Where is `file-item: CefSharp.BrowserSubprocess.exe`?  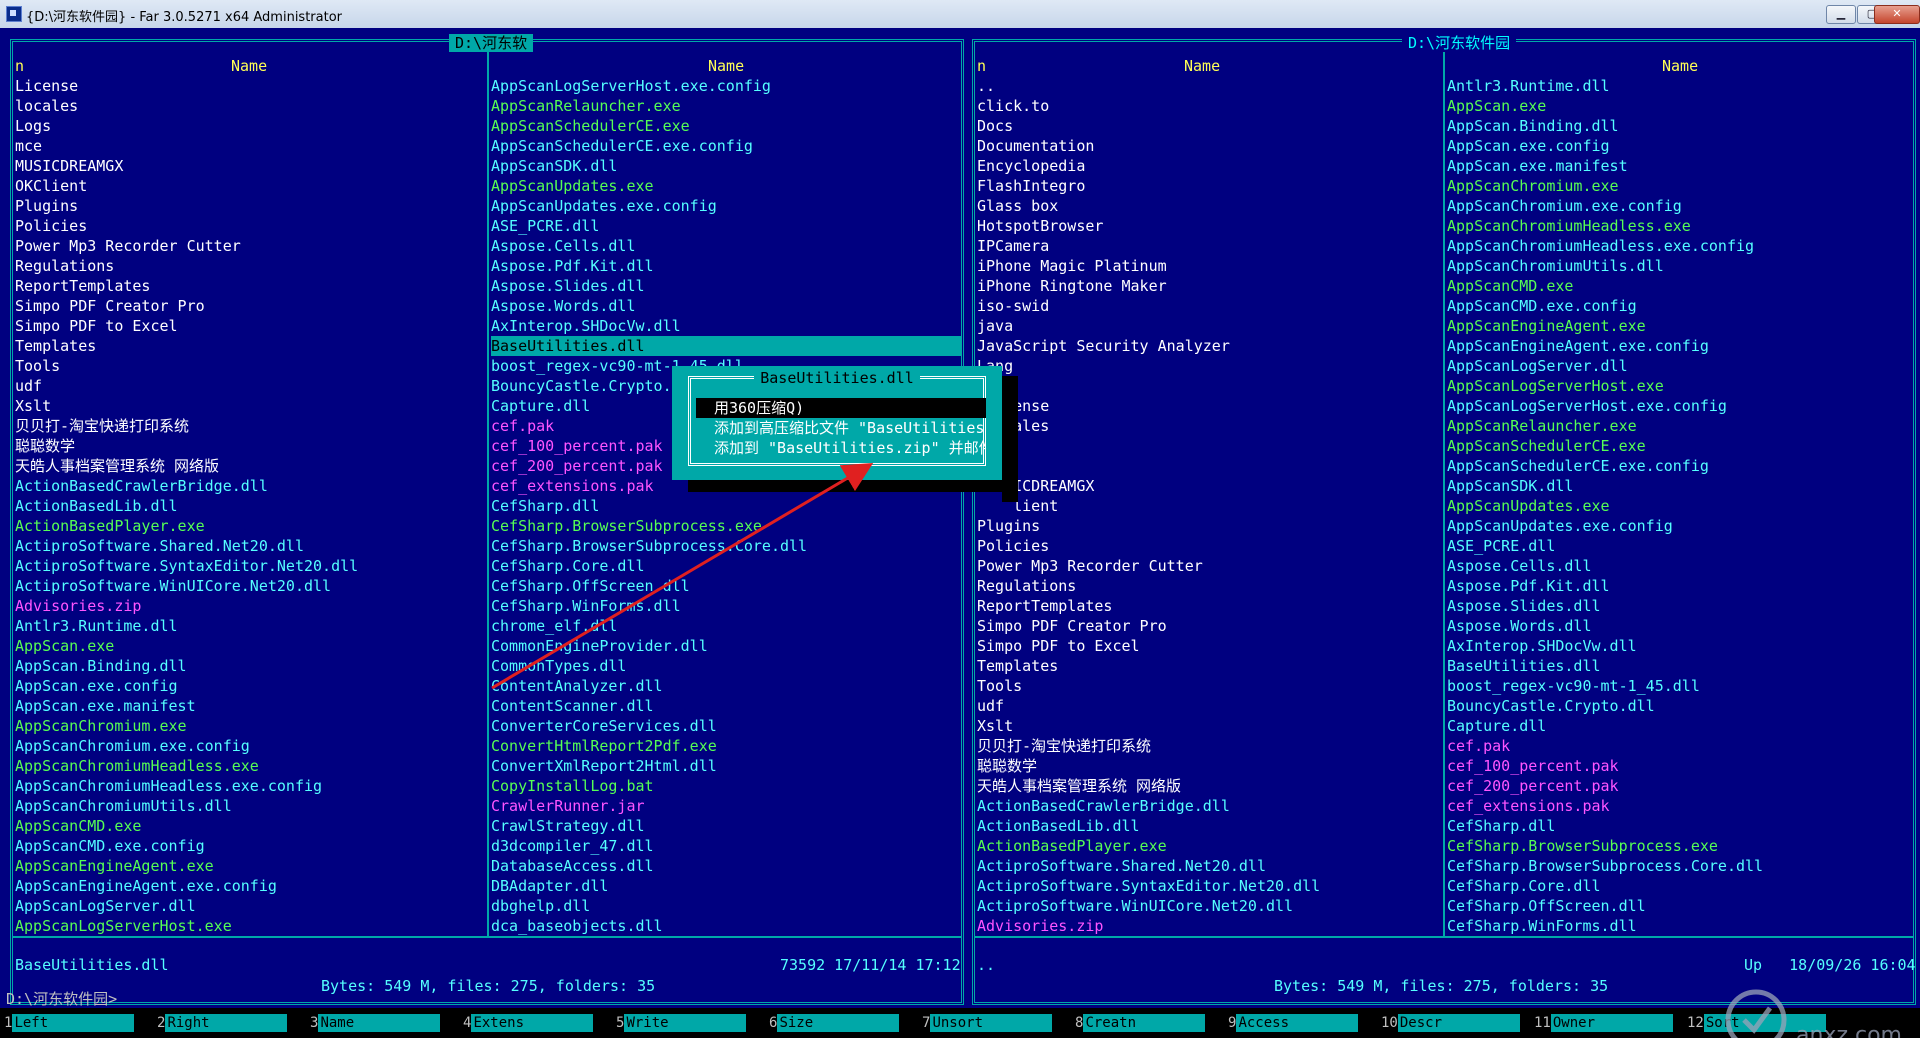
file-item: CefSharp.BrowserSubprocess.exe is located at coordinates (726, 526).